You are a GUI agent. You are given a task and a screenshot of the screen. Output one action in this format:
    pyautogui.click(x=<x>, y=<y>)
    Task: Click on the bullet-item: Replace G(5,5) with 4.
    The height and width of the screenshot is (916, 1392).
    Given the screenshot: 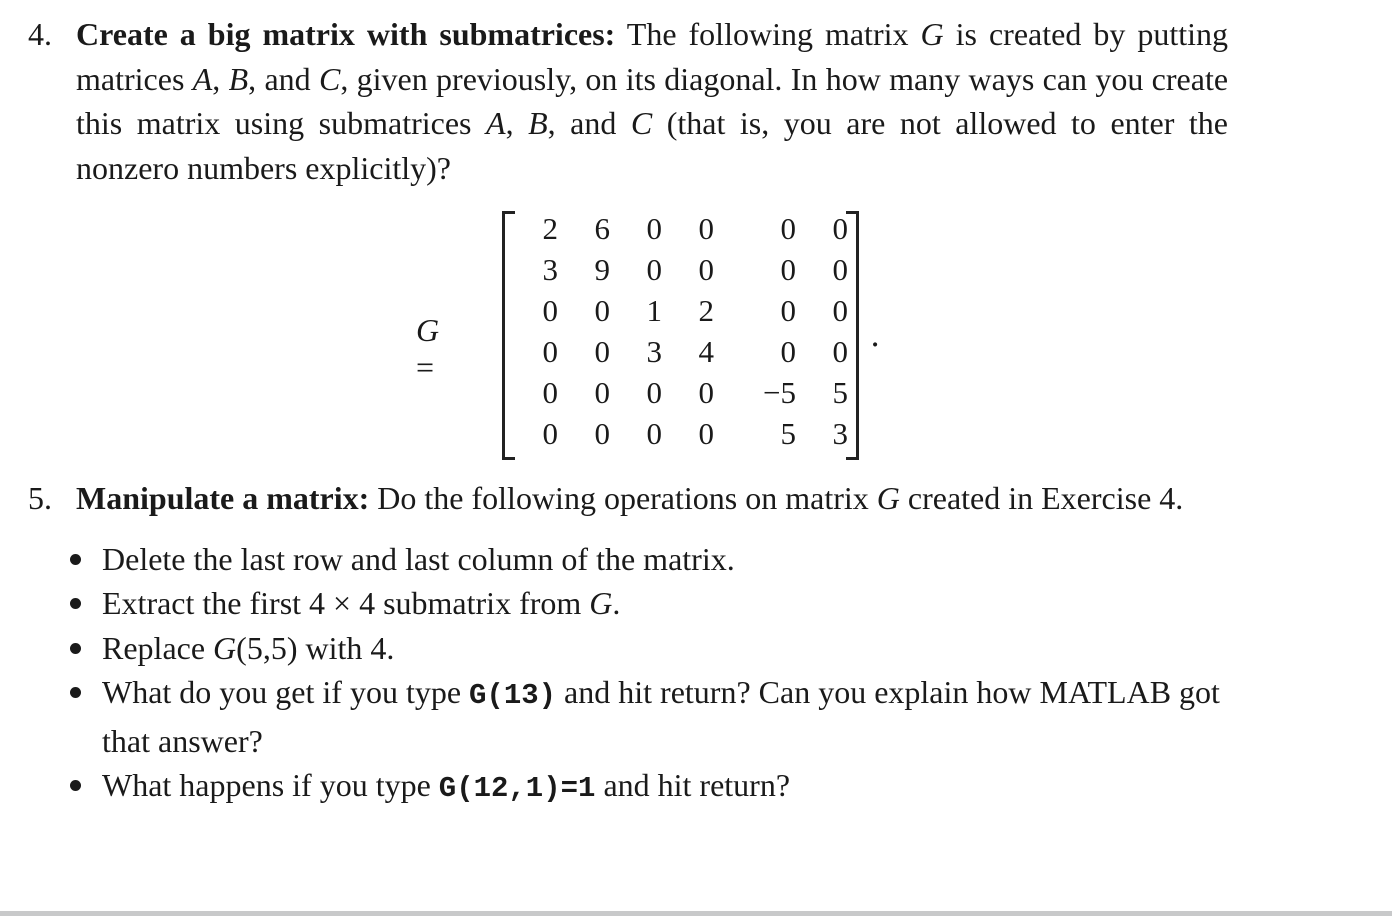 What is the action you would take?
    pyautogui.click(x=628, y=648)
    